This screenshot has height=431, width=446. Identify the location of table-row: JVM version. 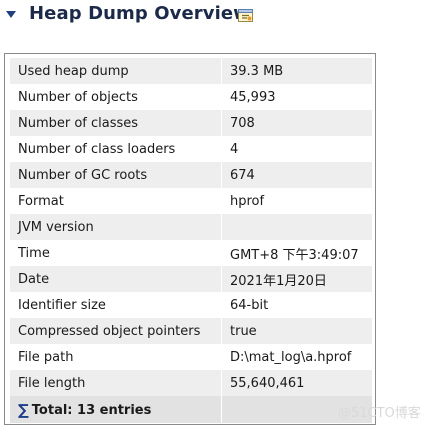
(191, 227).